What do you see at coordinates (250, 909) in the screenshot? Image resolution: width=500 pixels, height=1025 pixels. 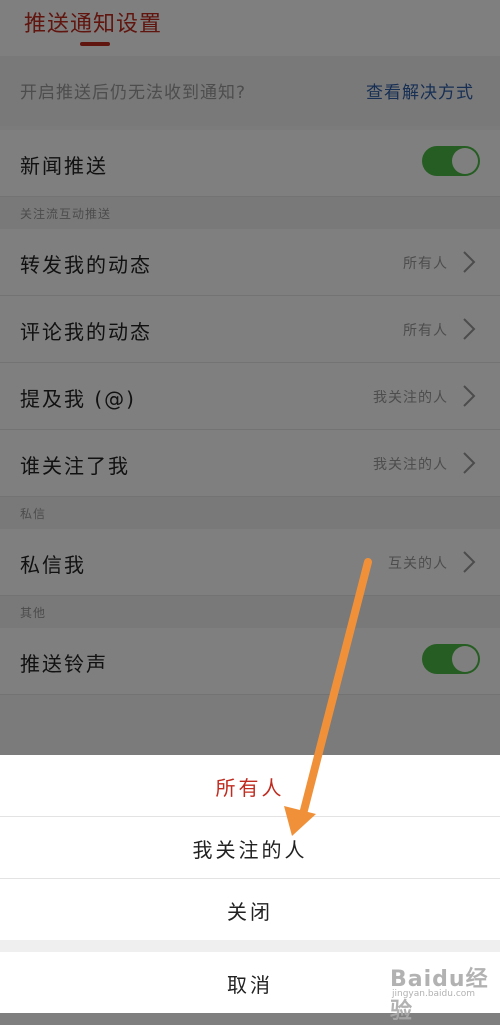 I see `option-off: 关闭` at bounding box center [250, 909].